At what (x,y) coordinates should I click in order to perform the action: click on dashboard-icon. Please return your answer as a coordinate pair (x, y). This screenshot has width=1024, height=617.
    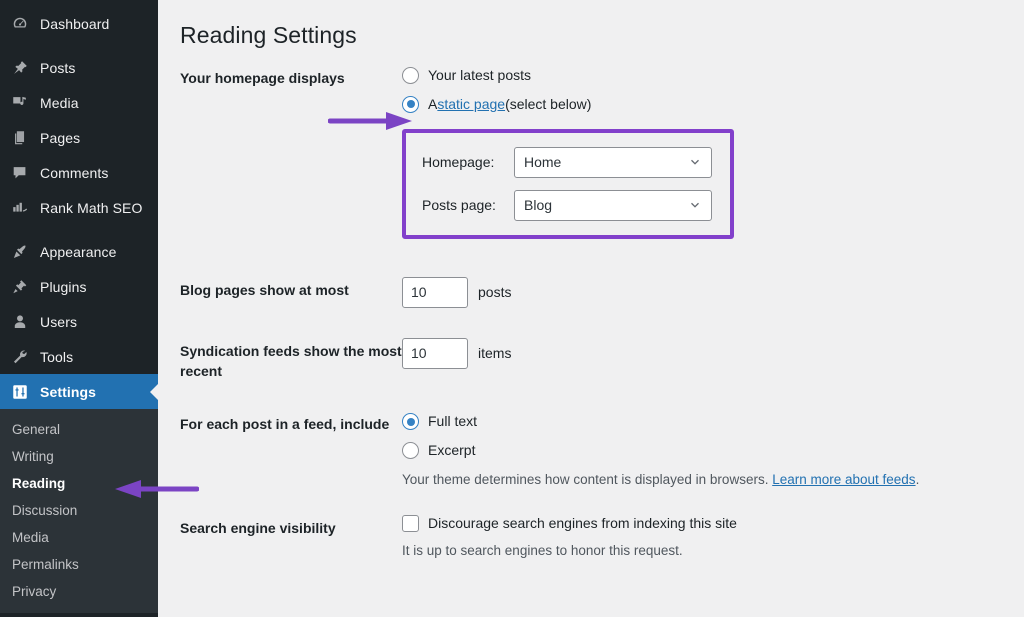
    Looking at the image, I should click on (20, 24).